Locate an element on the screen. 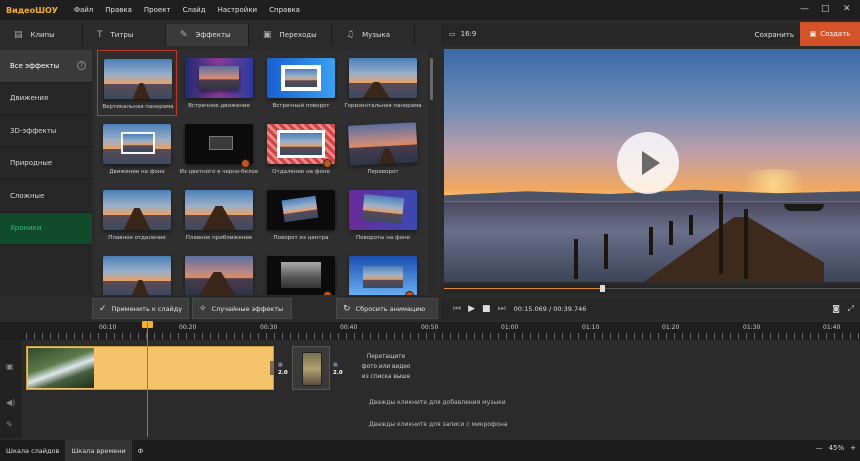  microphone-icon: ✎ is located at coordinates (9, 424).